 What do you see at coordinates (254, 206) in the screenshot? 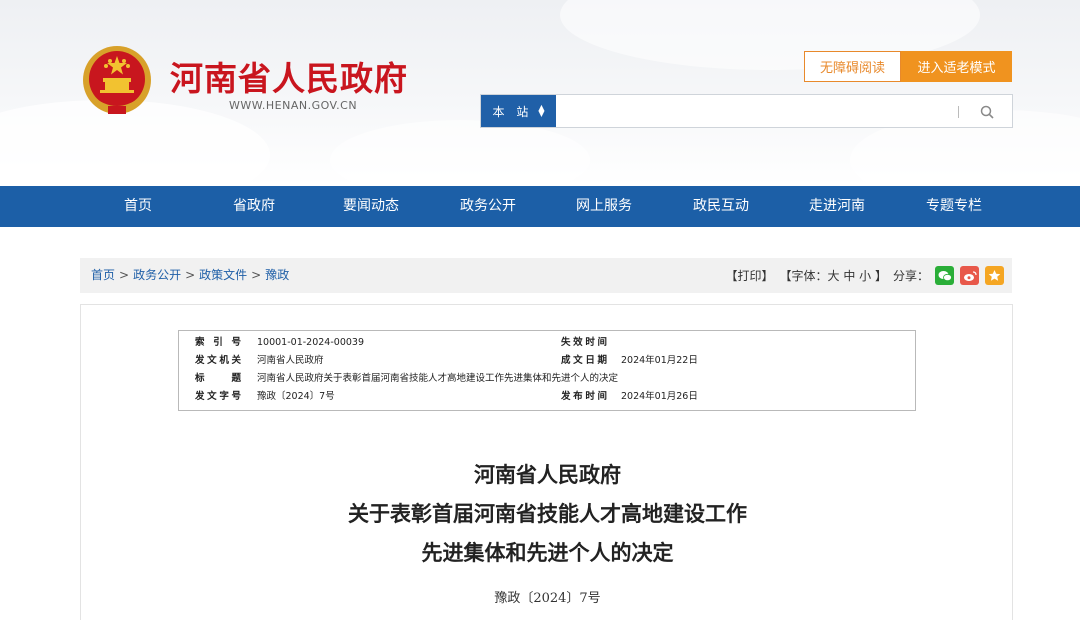
I see `nav-item-government: 省政府` at bounding box center [254, 206].